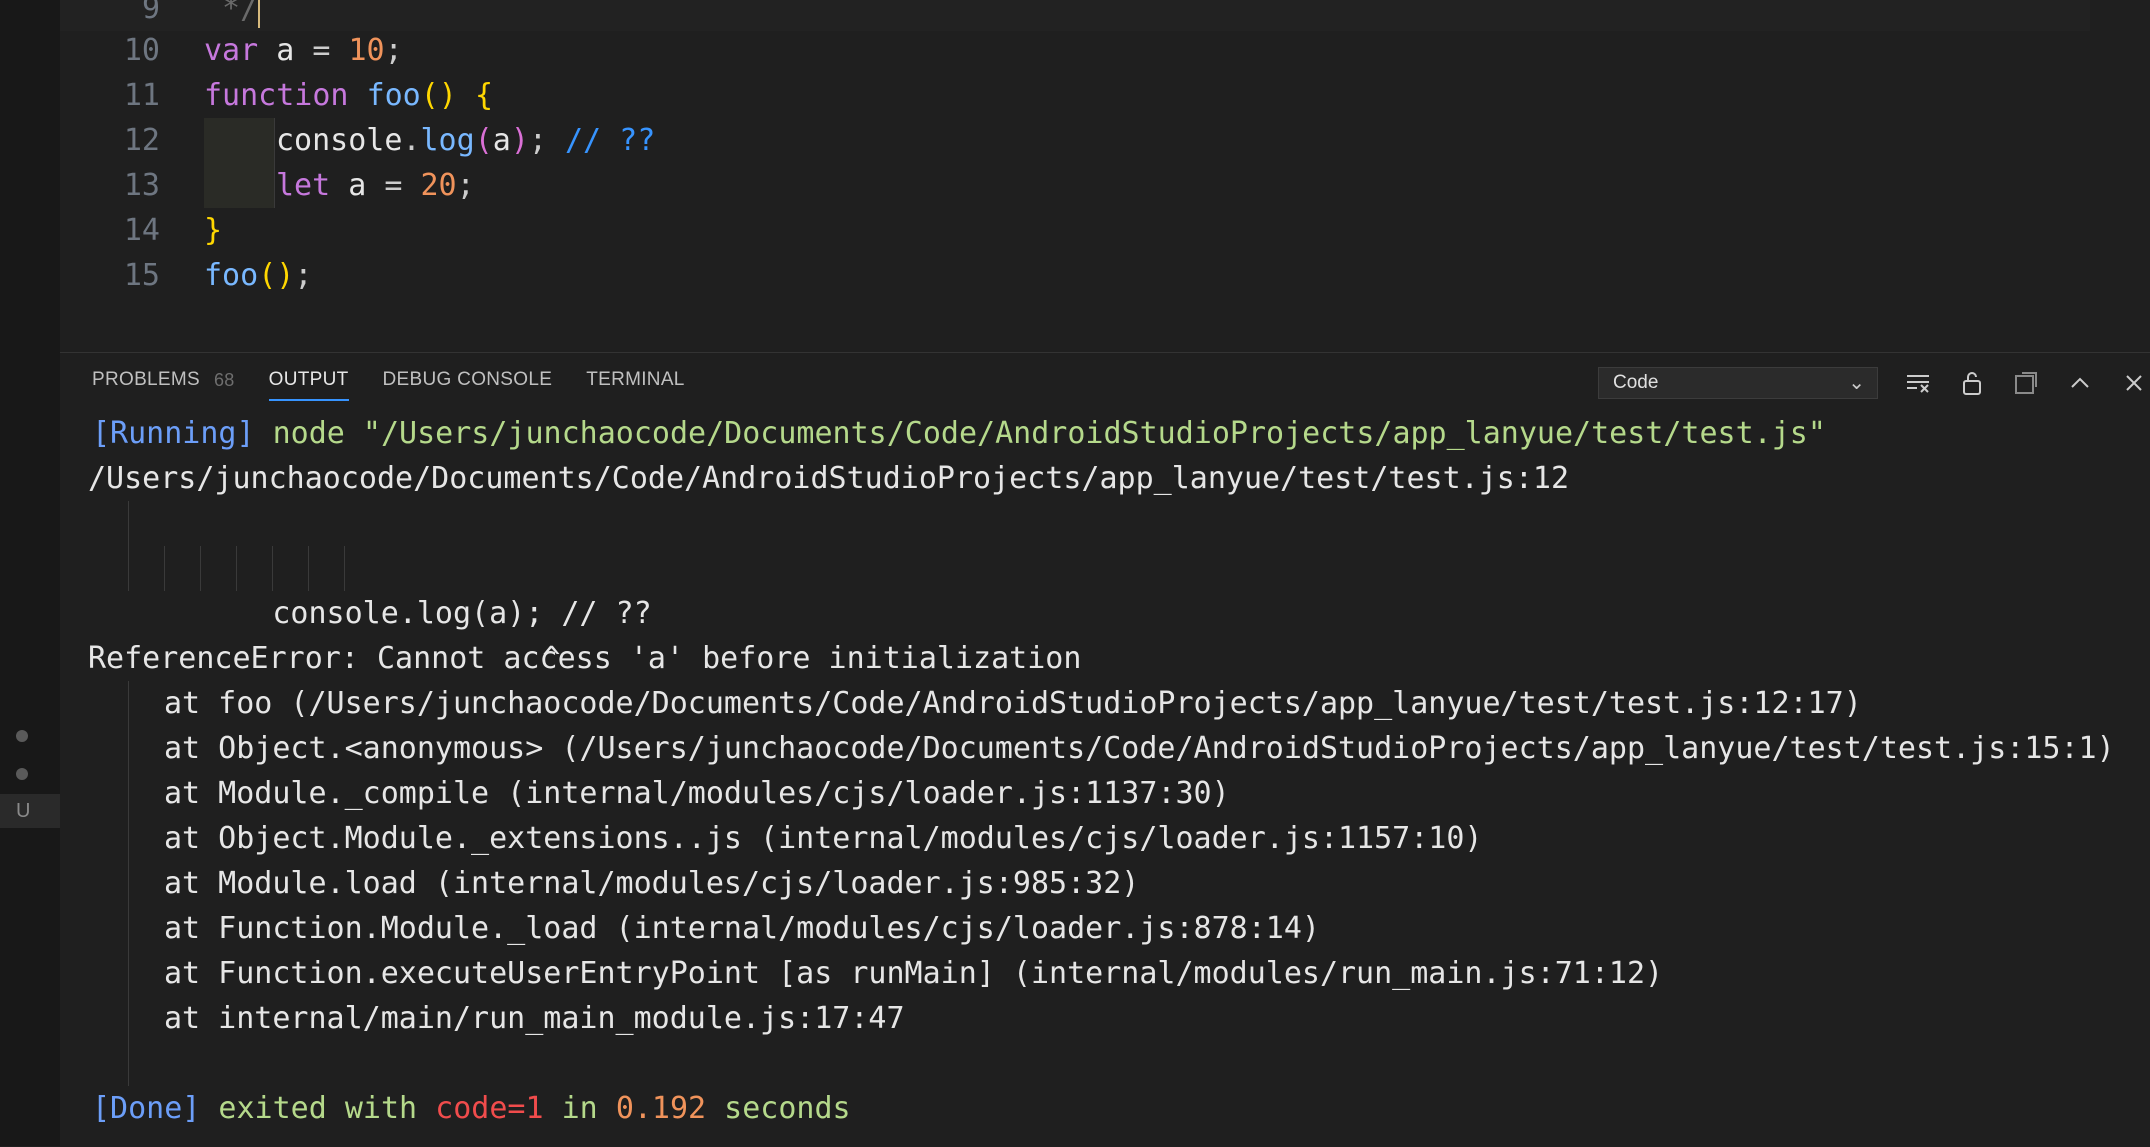 This screenshot has height=1147, width=2150. What do you see at coordinates (258, 275) in the screenshot?
I see `code-text: foo();` at bounding box center [258, 275].